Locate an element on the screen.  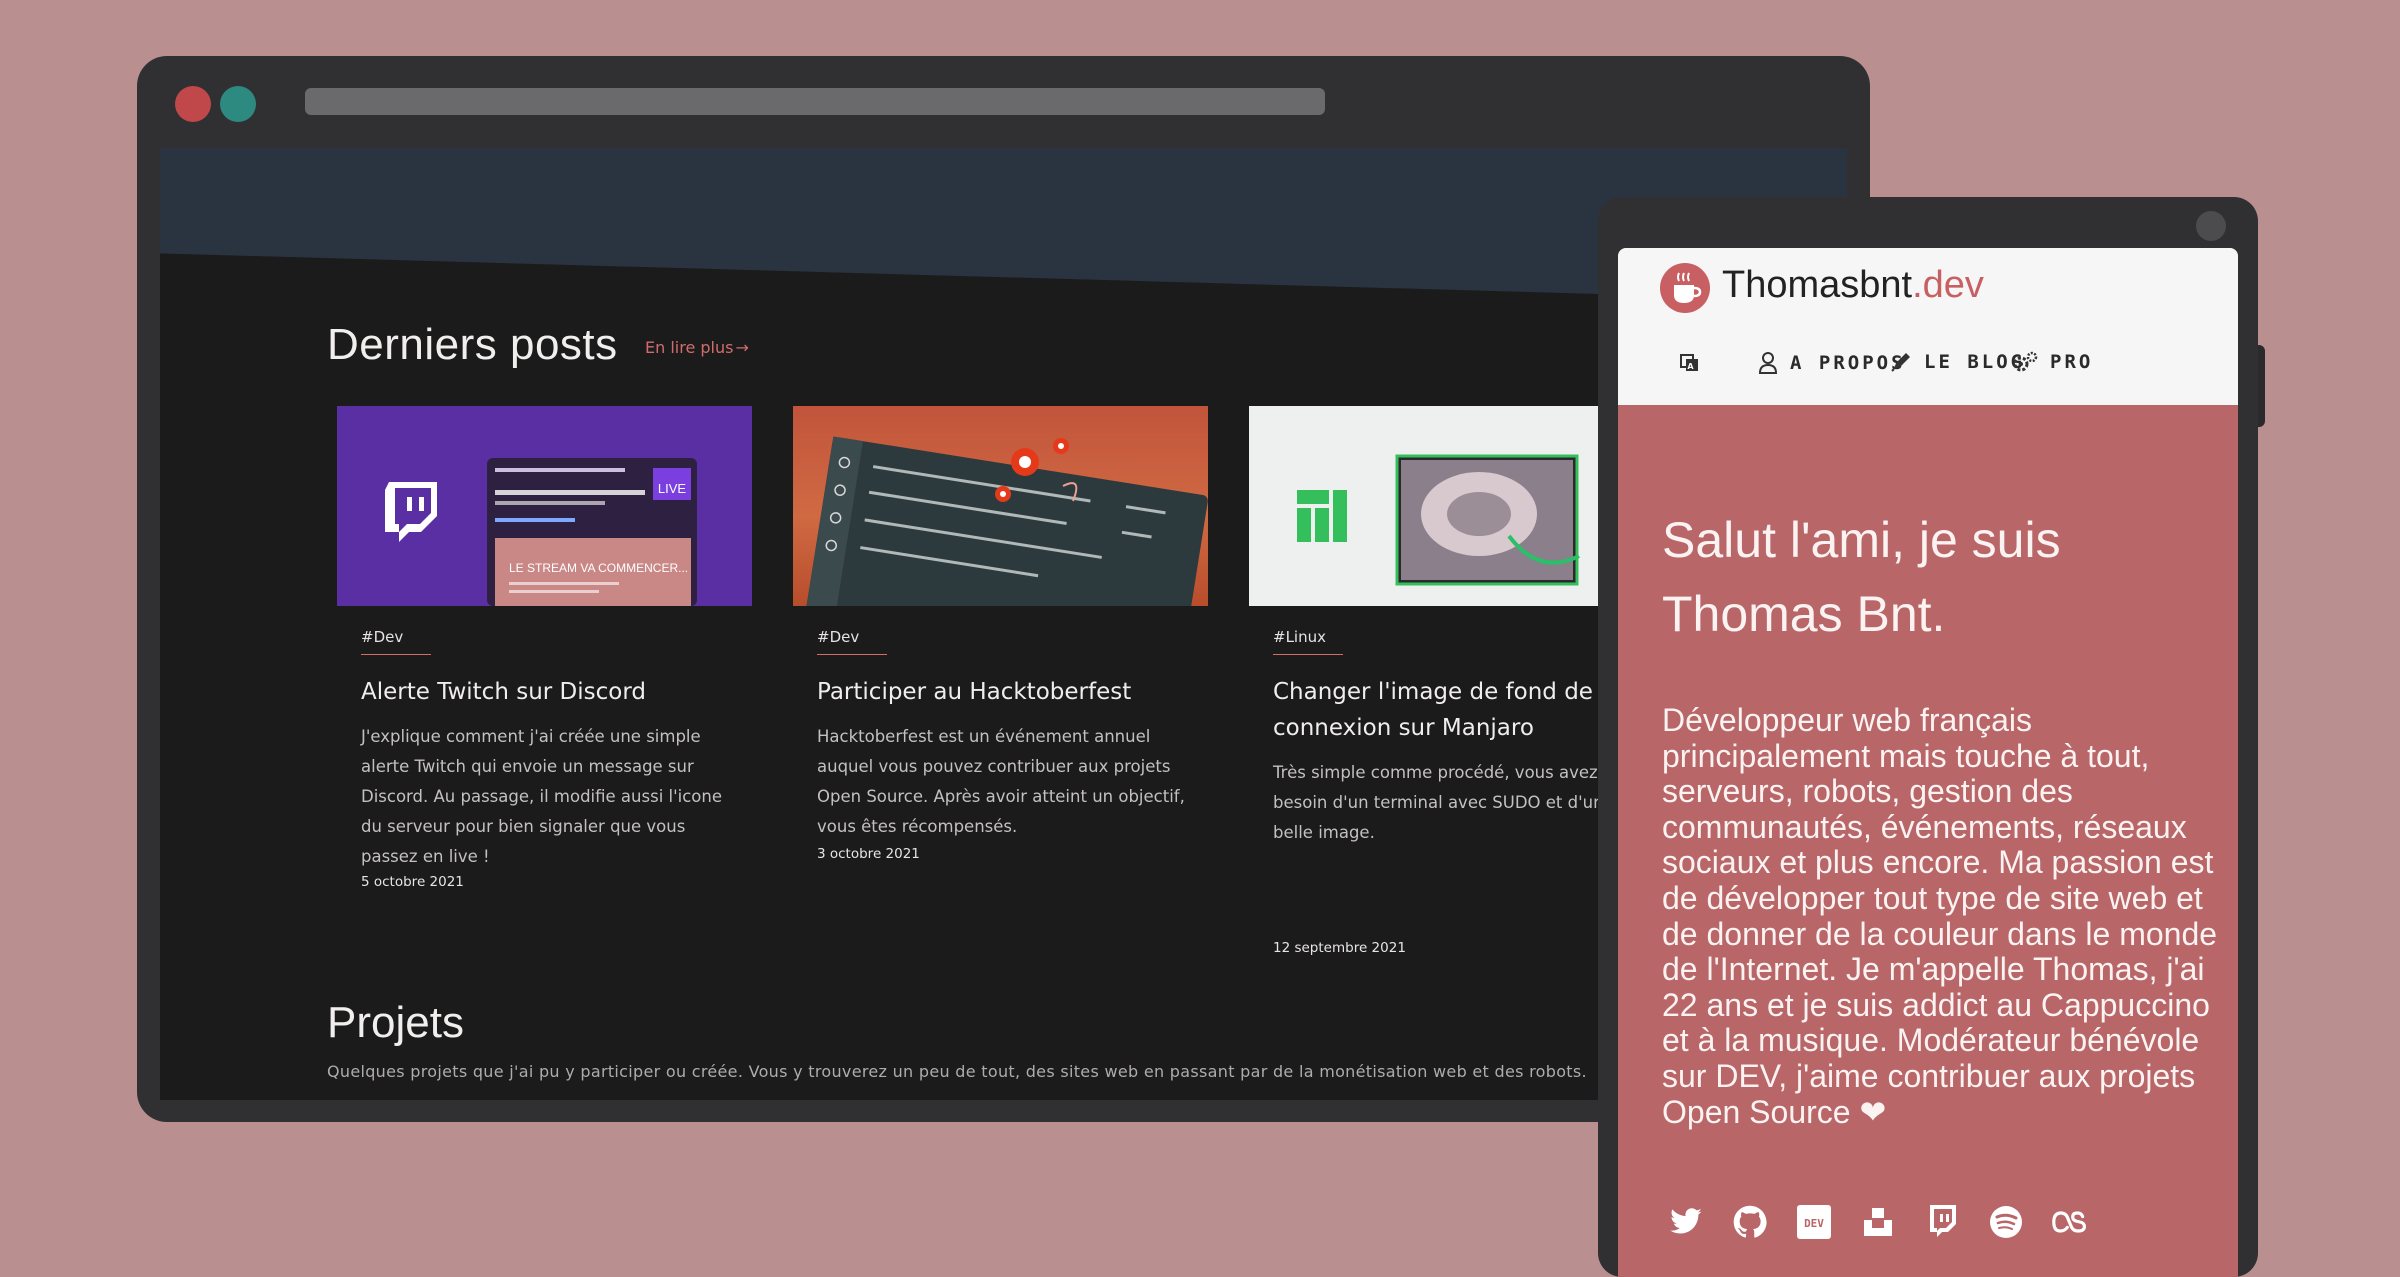
hero-greeting: Salut l'ami, je suis Thomas Bnt. is located at coordinates (1861, 577).